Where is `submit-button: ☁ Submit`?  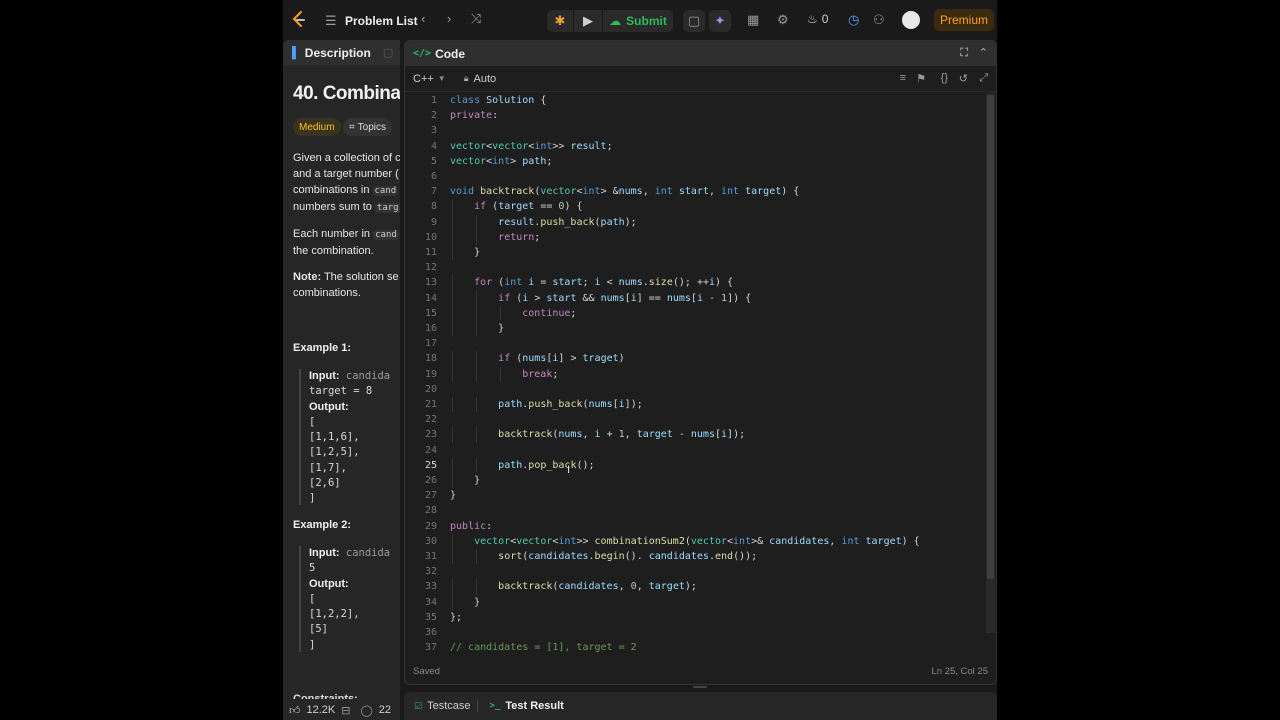 submit-button: ☁ Submit is located at coordinates (638, 21).